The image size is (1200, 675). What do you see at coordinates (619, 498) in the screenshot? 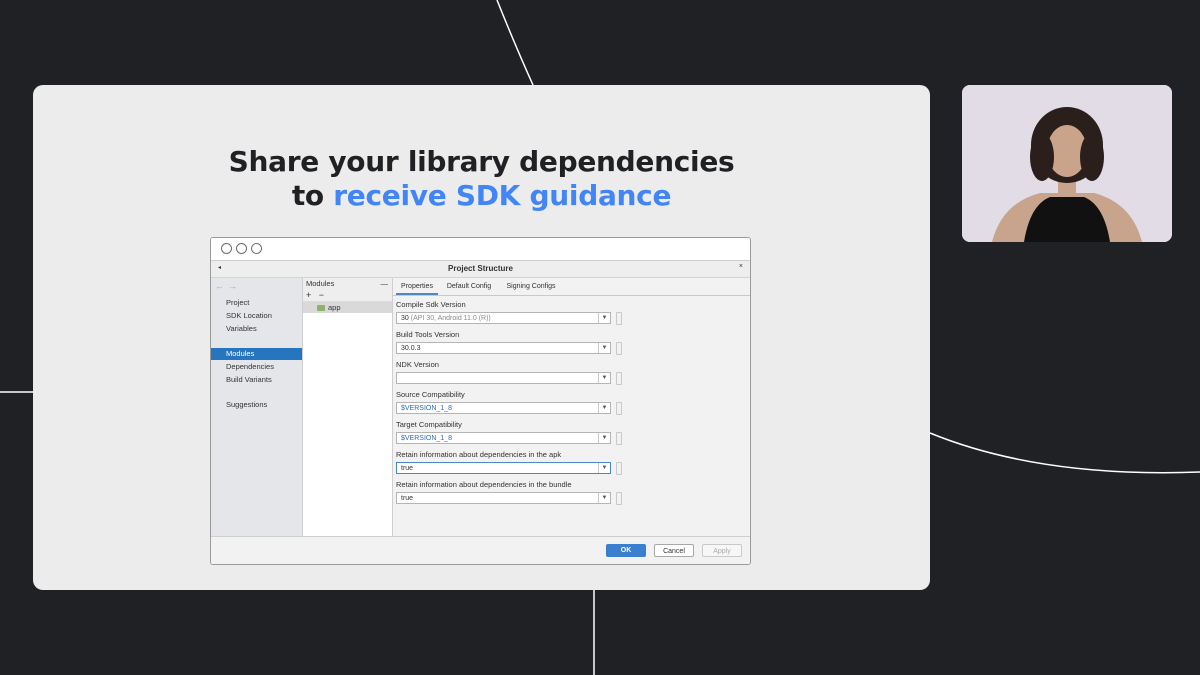
I see `retain-bundle-side-button` at bounding box center [619, 498].